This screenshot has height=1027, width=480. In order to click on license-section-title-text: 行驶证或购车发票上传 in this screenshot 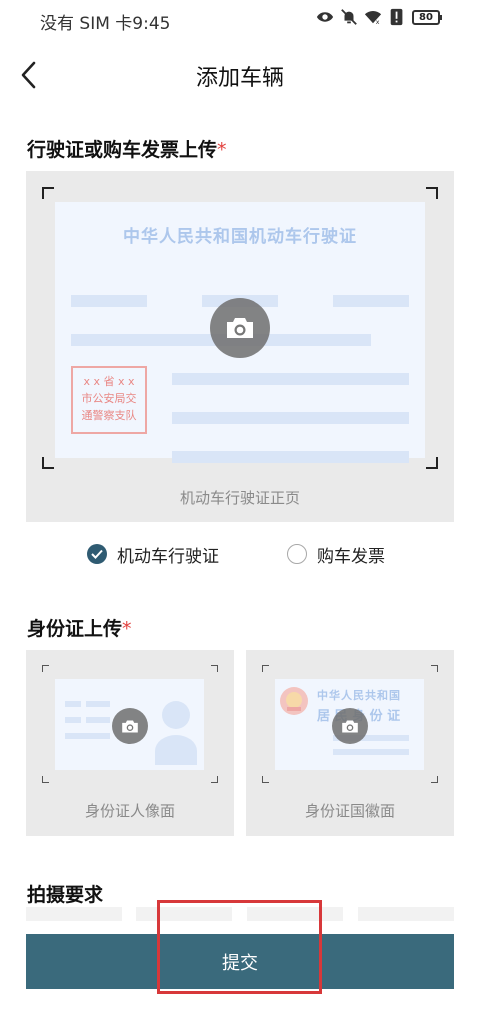, I will do `click(122, 150)`.